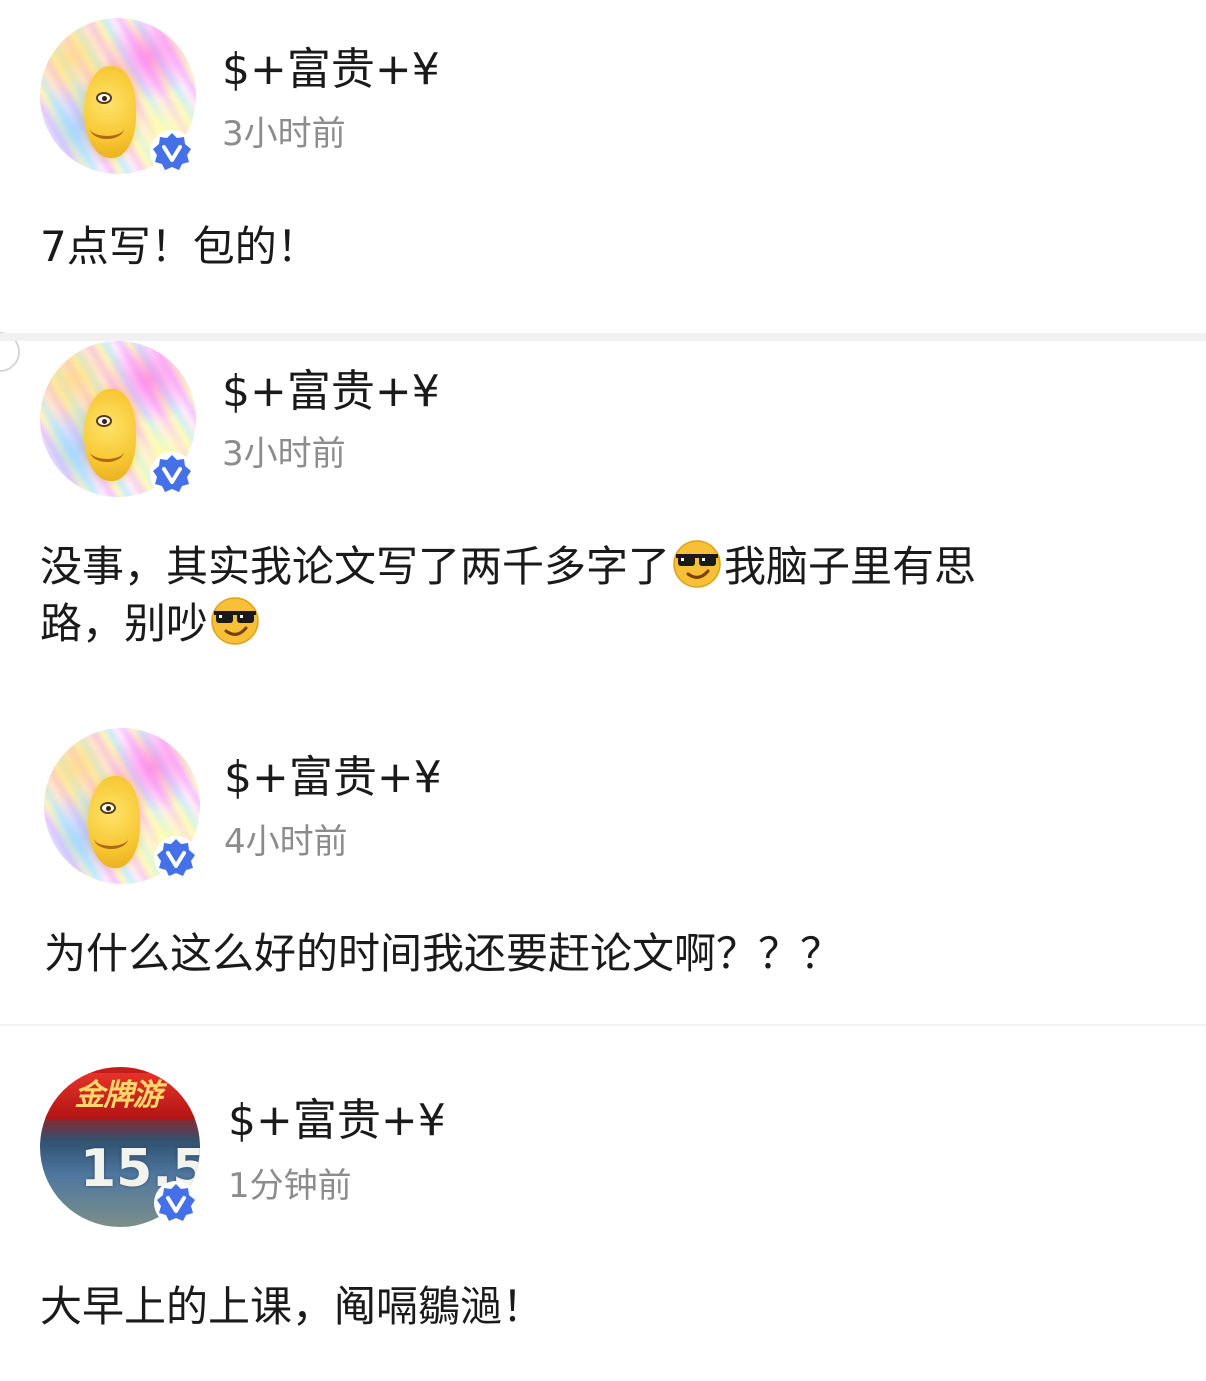 The width and height of the screenshot is (1206, 1381). What do you see at coordinates (290, 1186) in the screenshot?
I see `post-timestamp: 1分钟前` at bounding box center [290, 1186].